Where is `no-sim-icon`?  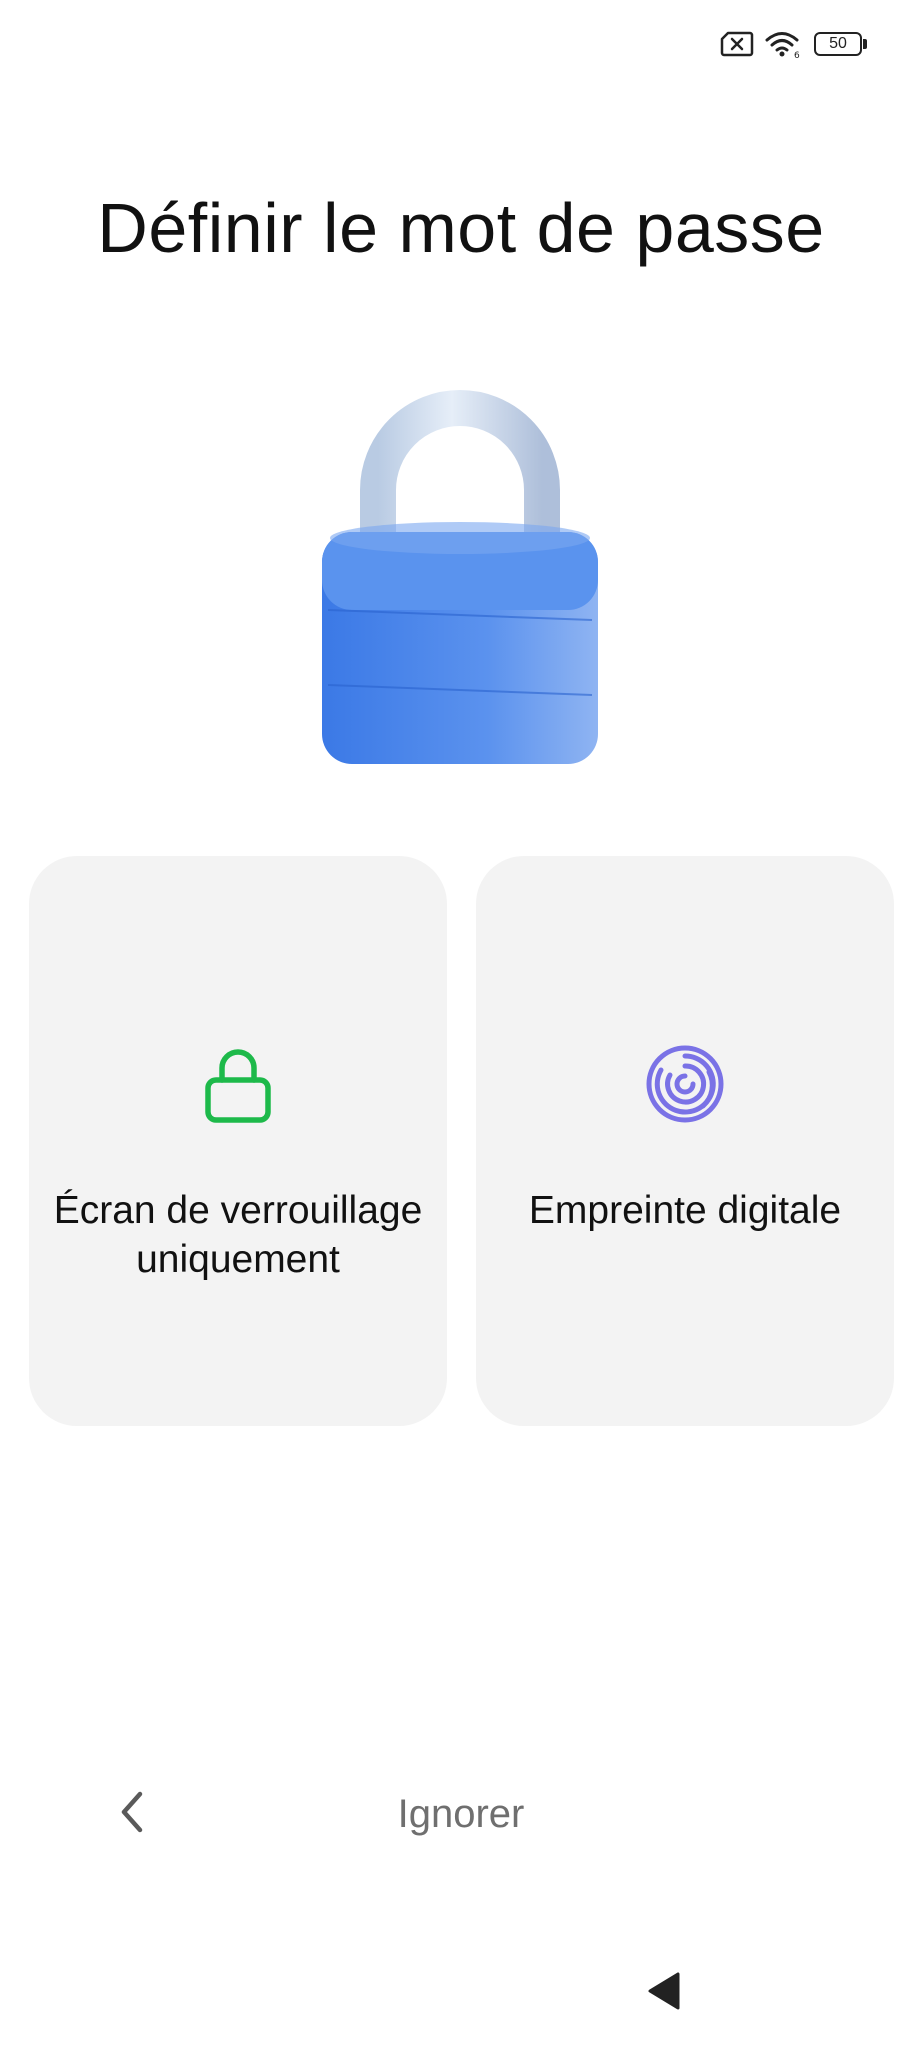 no-sim-icon is located at coordinates (737, 44).